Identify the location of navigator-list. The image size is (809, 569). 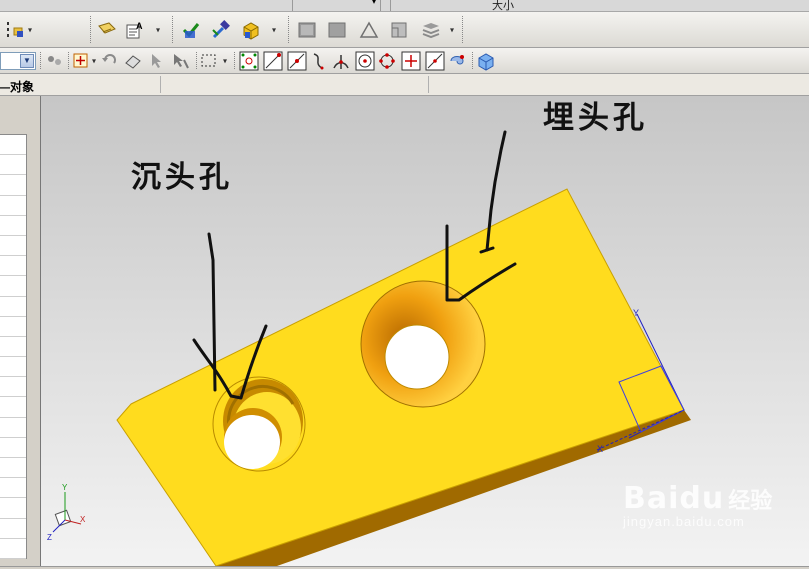
(13, 346).